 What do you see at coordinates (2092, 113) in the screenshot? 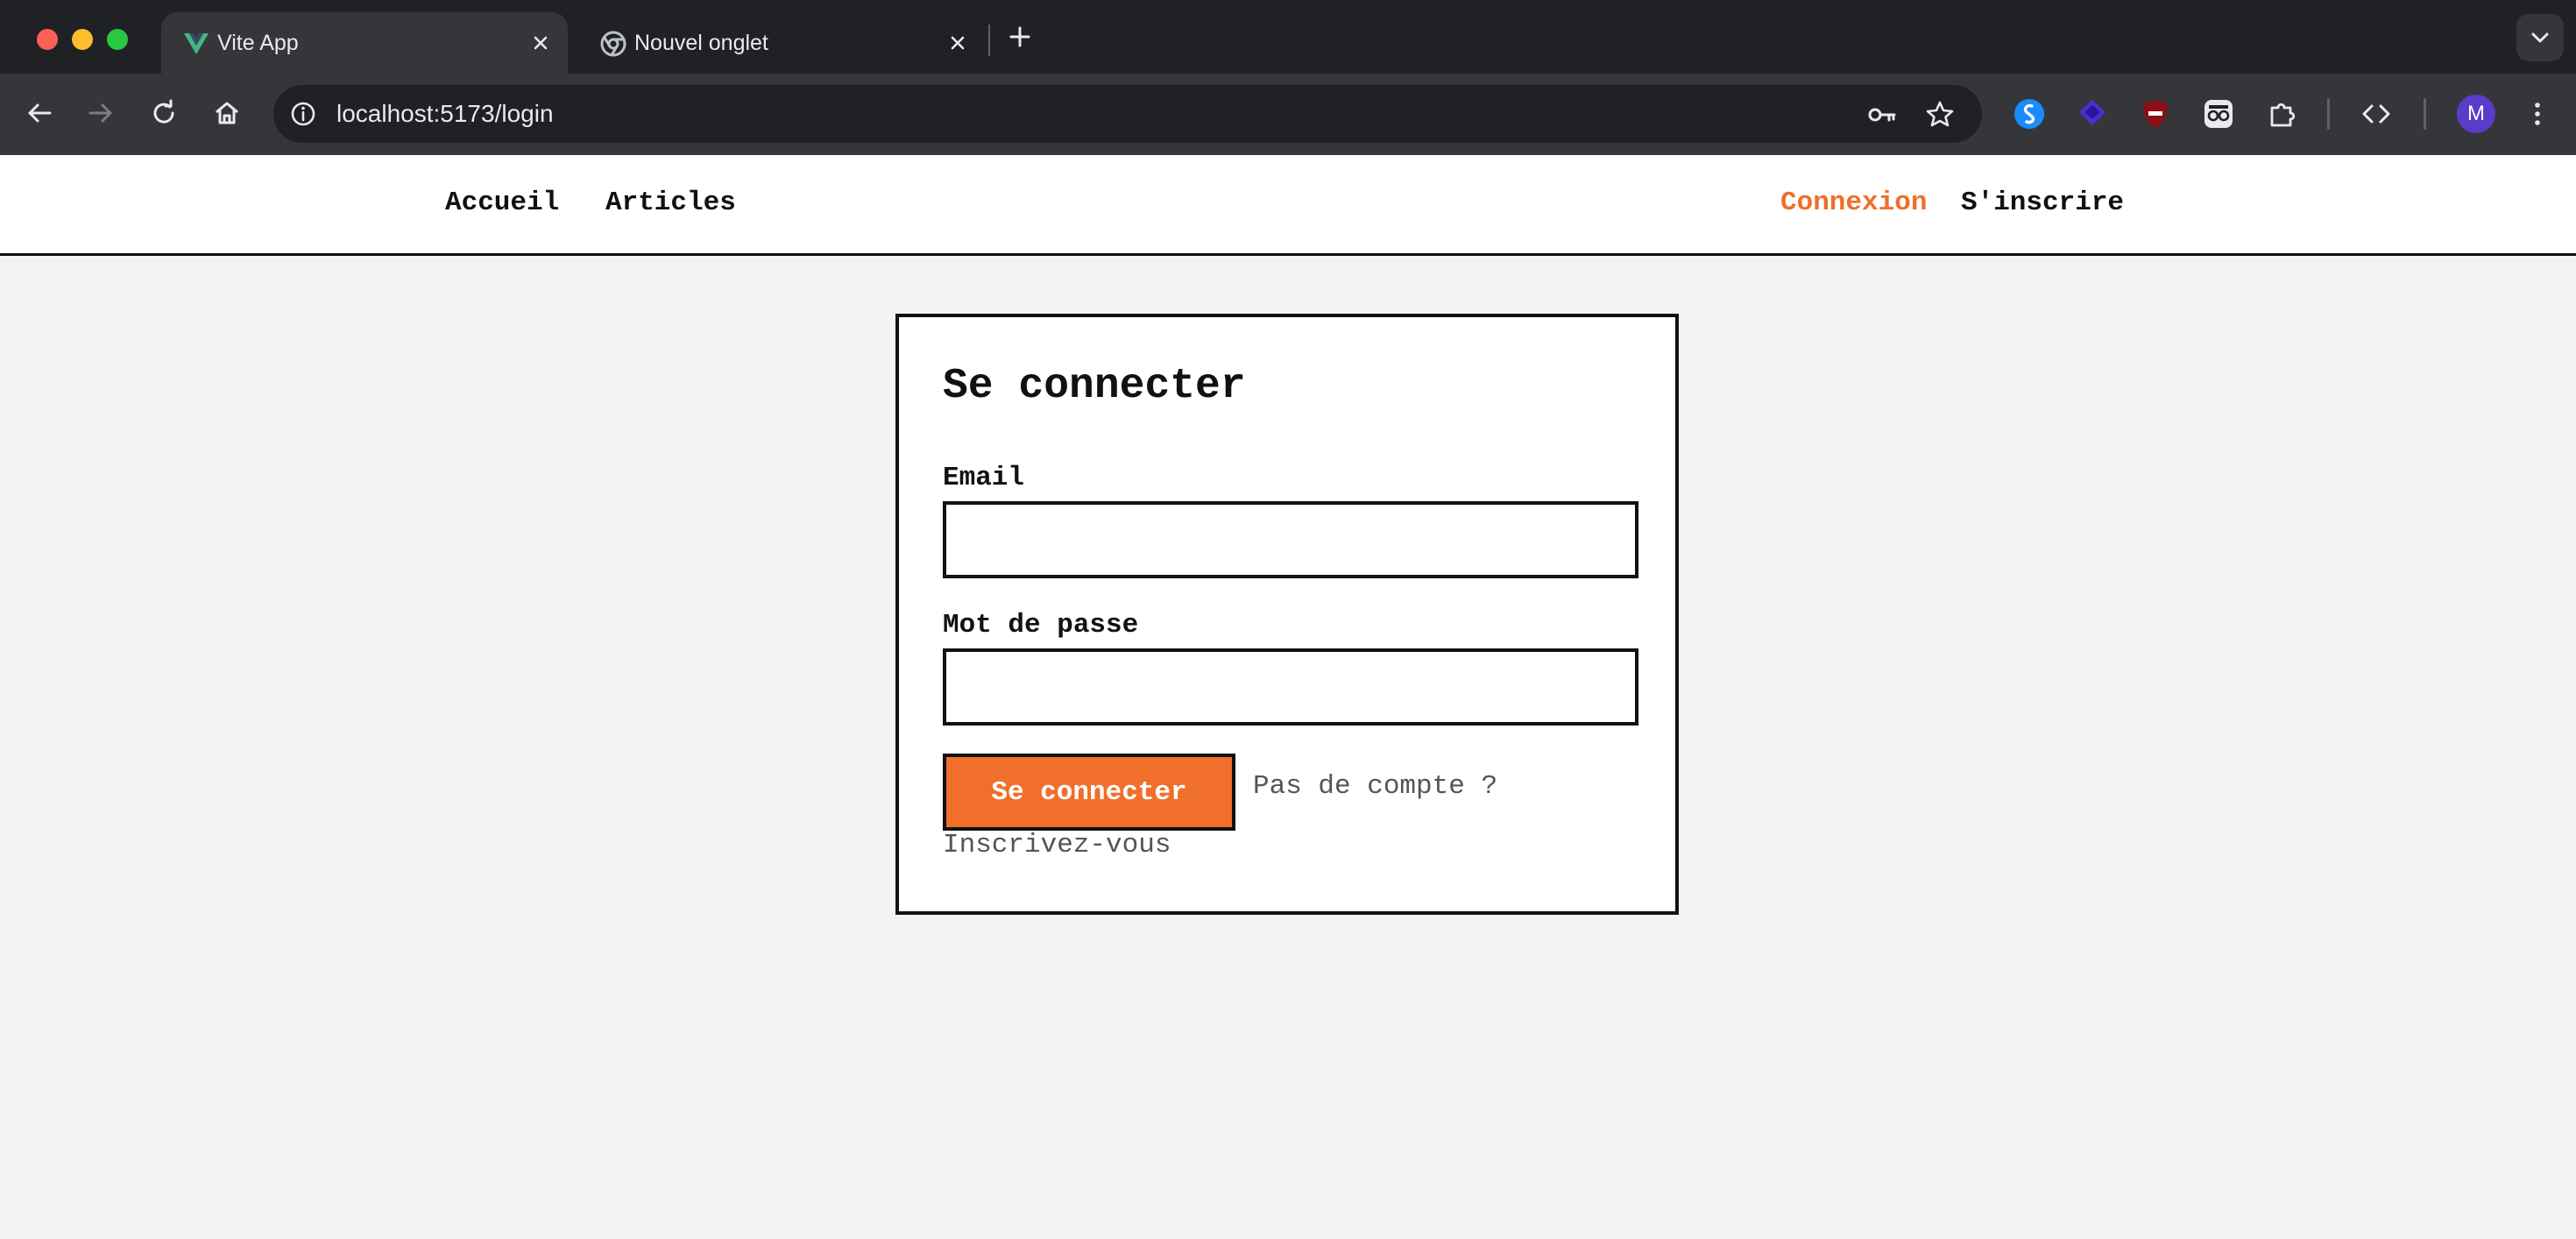
I see `layers-extension-icon` at bounding box center [2092, 113].